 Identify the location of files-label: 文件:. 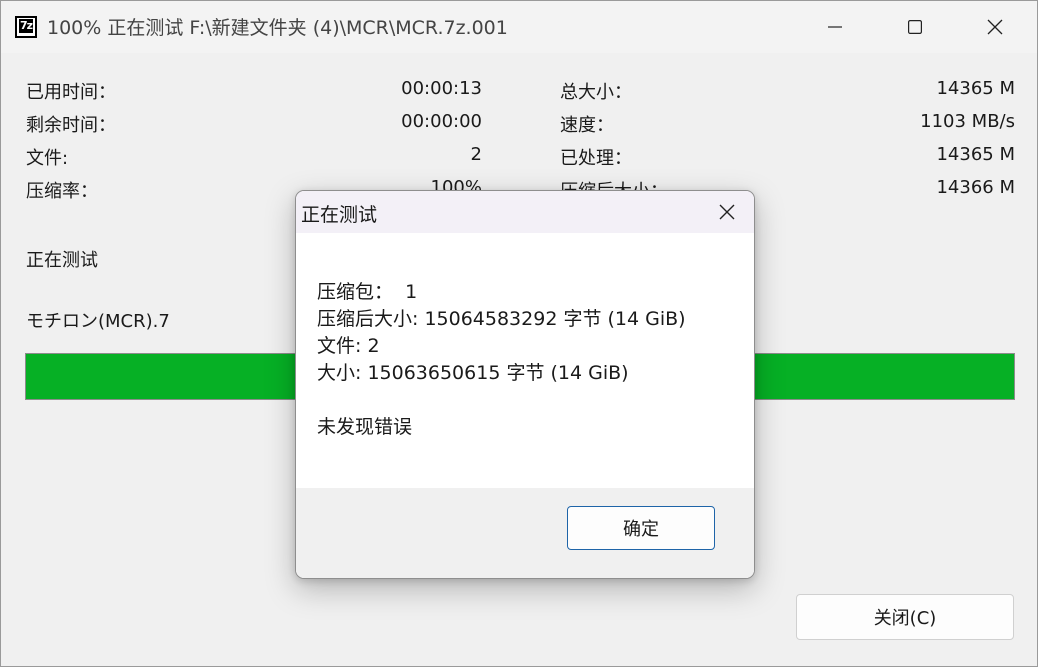
(47, 158).